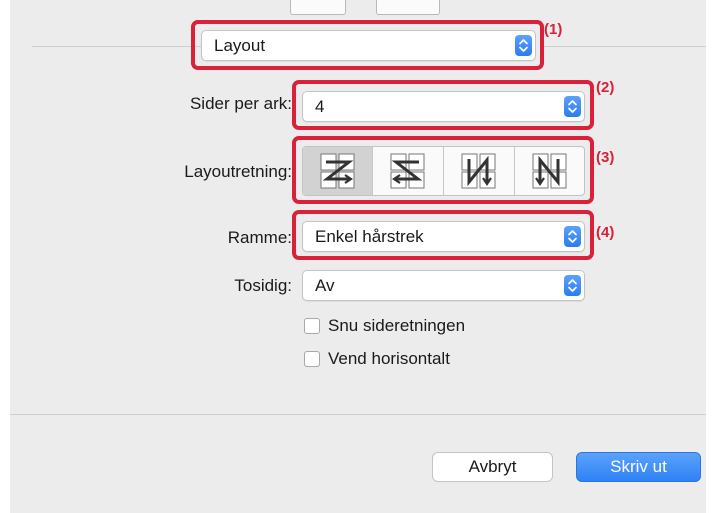 Image resolution: width=726 pixels, height=513 pixels. What do you see at coordinates (572, 285) in the screenshot?
I see `stepper-arrows-icon` at bounding box center [572, 285].